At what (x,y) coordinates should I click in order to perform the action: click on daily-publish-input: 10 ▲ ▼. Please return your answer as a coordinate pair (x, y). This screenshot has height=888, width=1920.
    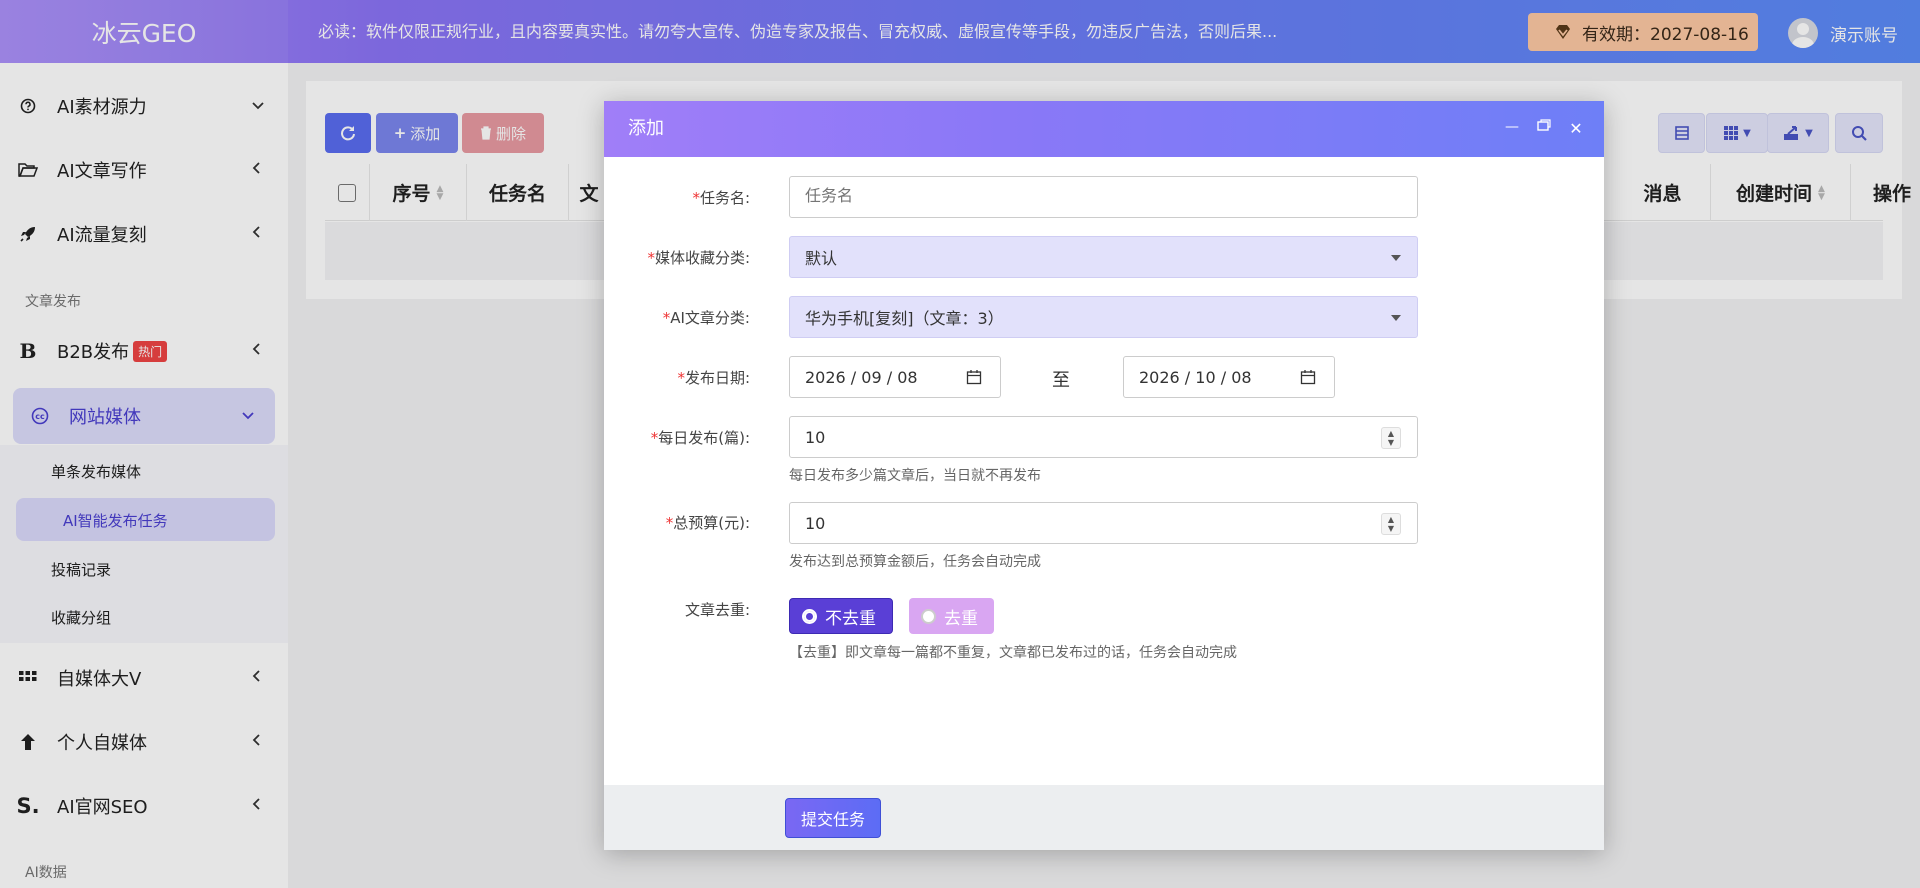
    Looking at the image, I should click on (1103, 437).